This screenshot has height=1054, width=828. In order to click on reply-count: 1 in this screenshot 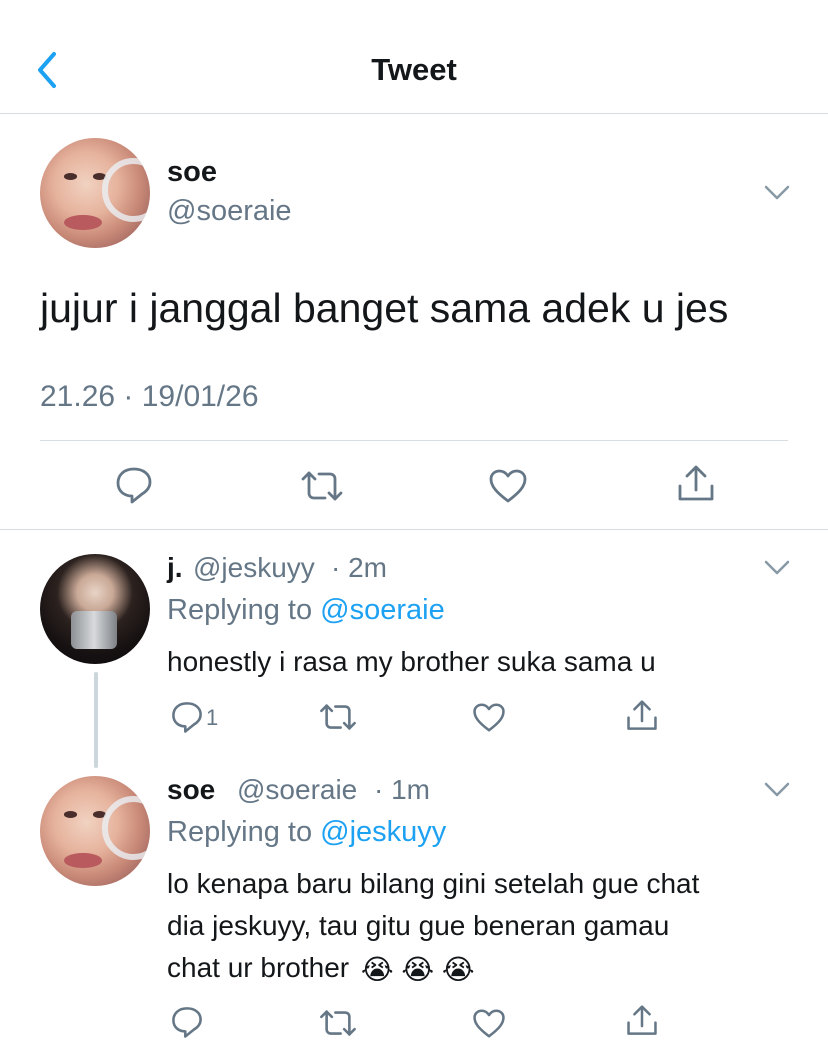, I will do `click(212, 717)`.